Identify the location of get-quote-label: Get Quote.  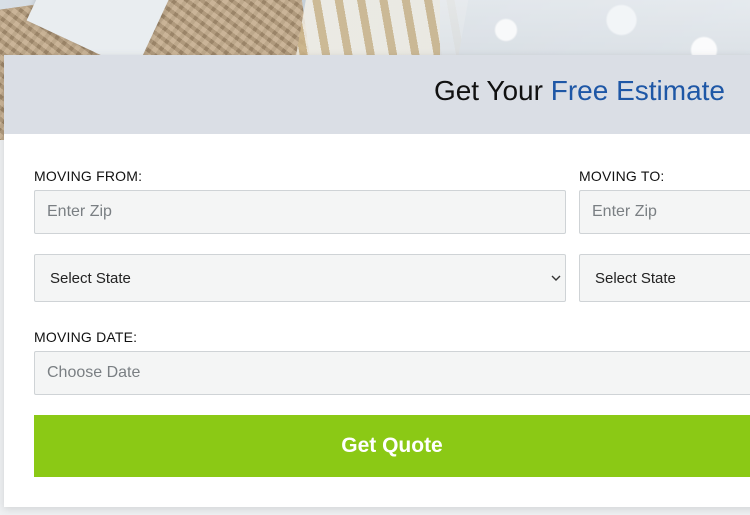
(392, 445).